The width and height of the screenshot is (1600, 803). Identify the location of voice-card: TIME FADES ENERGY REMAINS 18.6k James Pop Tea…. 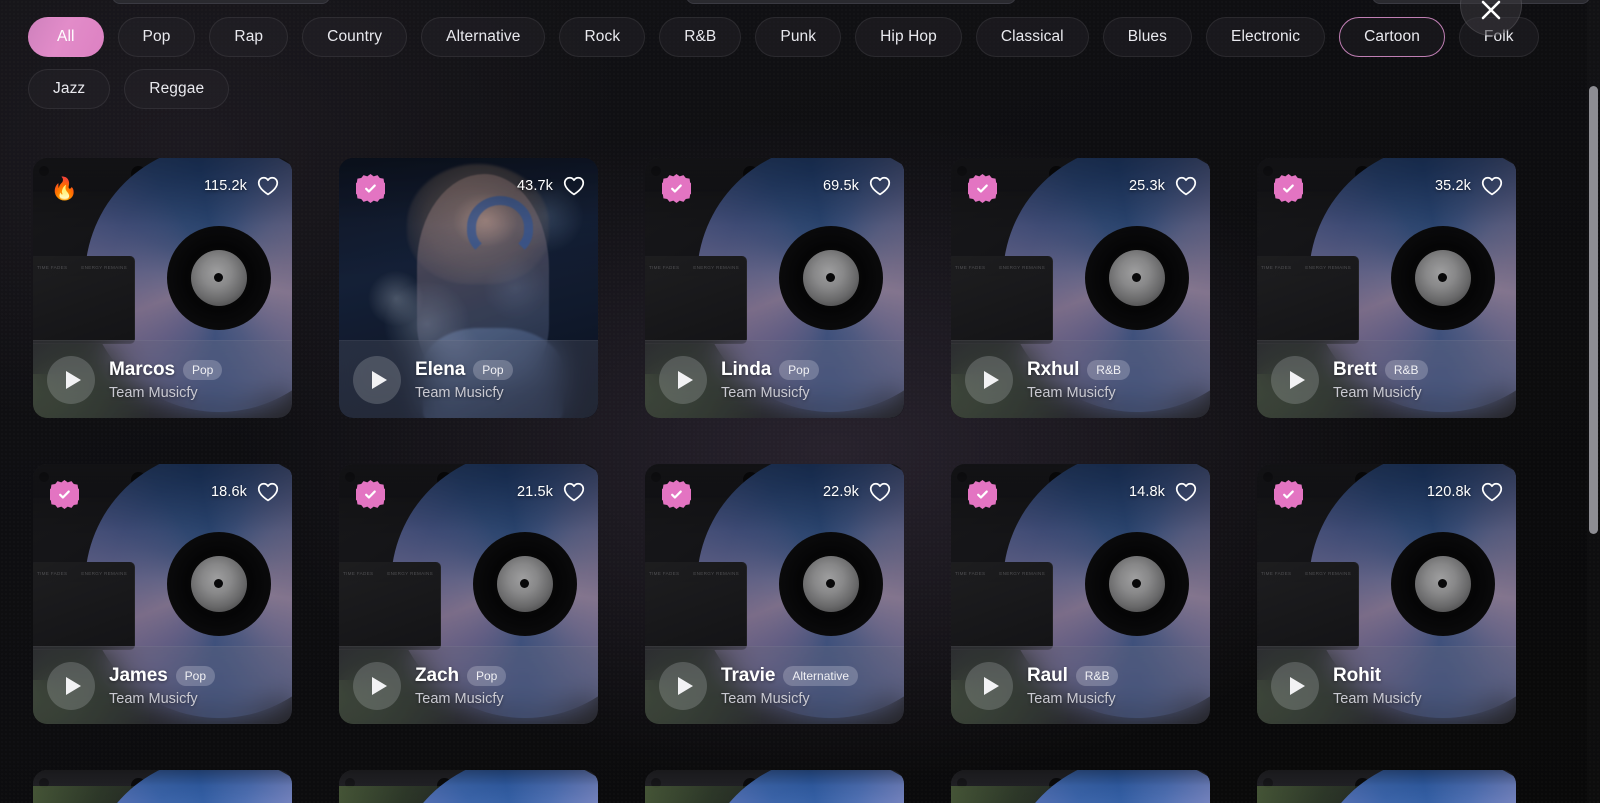
(162, 594).